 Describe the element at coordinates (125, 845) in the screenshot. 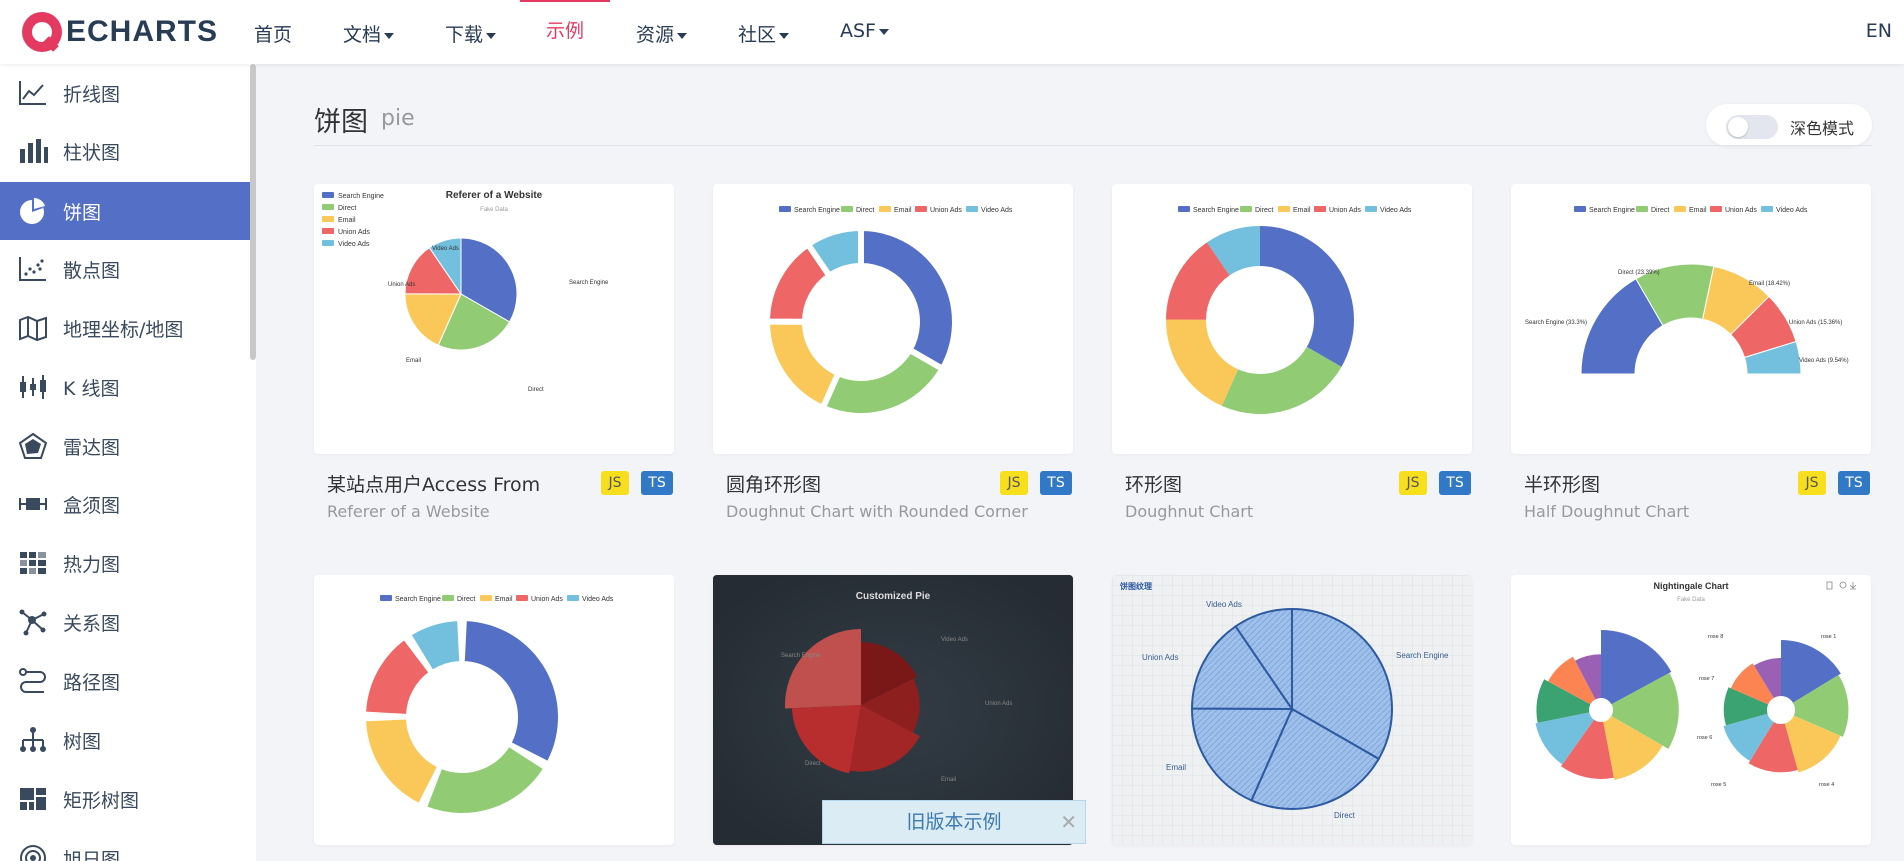

I see `sidebar-item-sunburst: 旭日图` at that location.